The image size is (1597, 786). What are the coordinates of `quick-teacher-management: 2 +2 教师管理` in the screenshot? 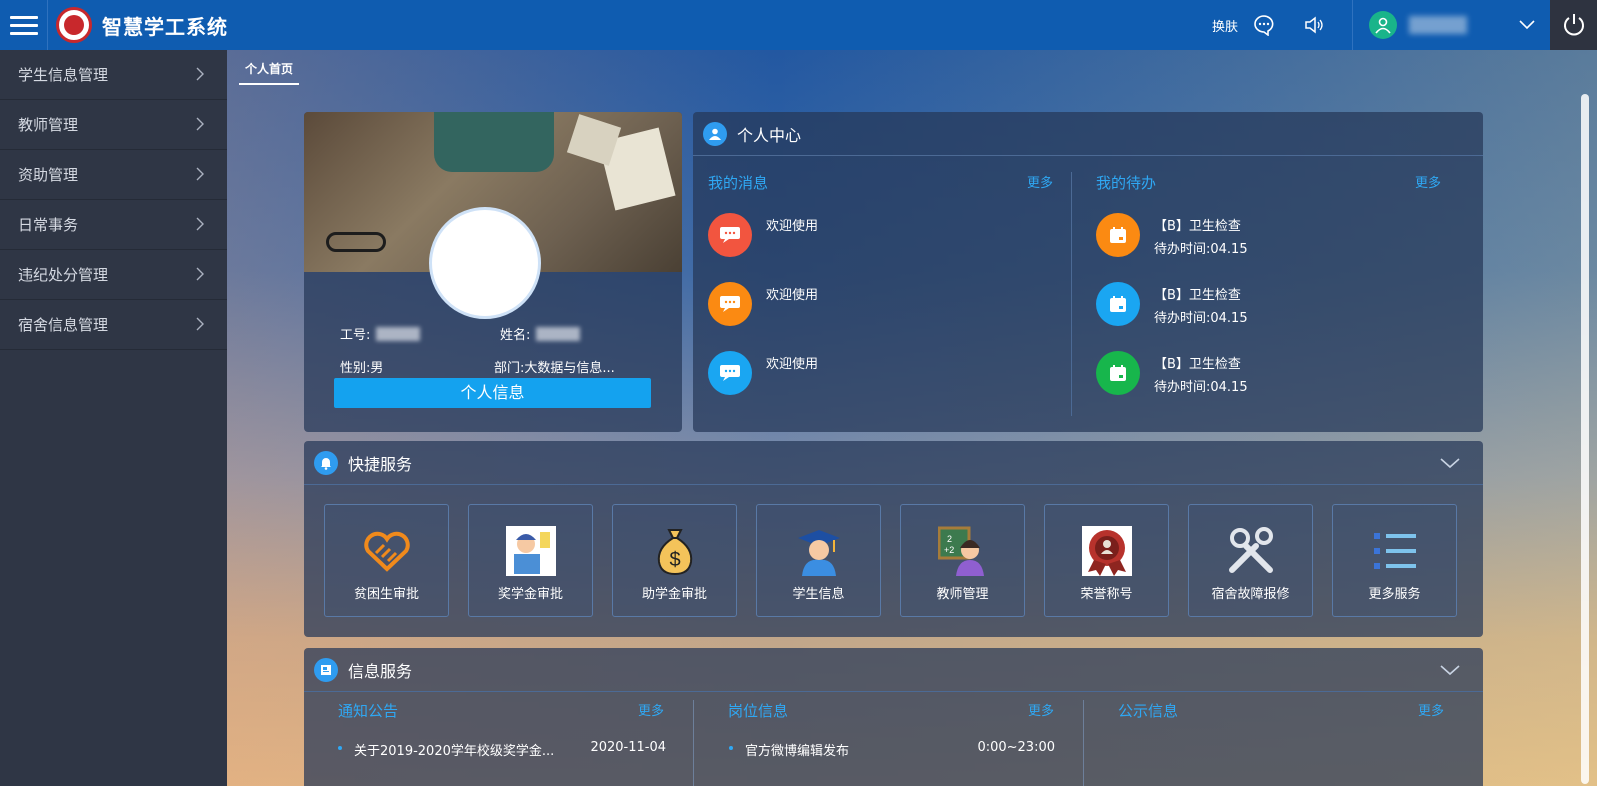 It's located at (962, 560).